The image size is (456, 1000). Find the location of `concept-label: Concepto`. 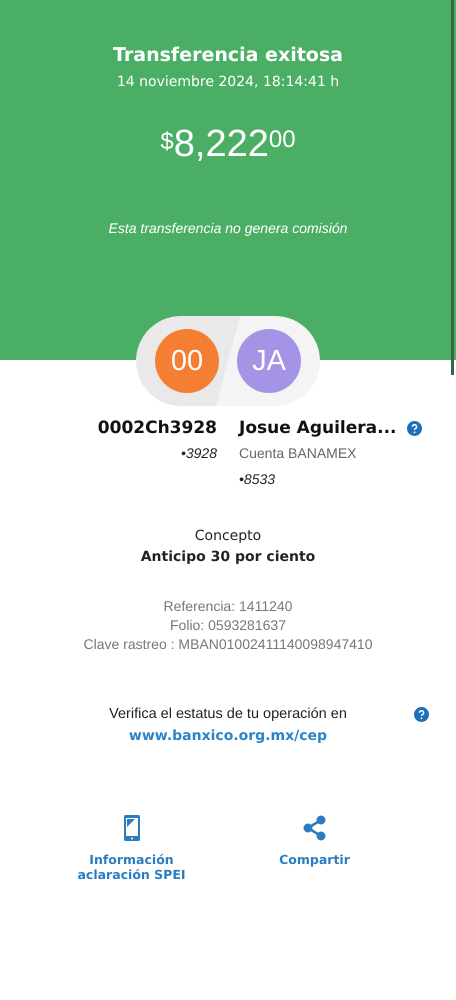

concept-label: Concepto is located at coordinates (228, 536).